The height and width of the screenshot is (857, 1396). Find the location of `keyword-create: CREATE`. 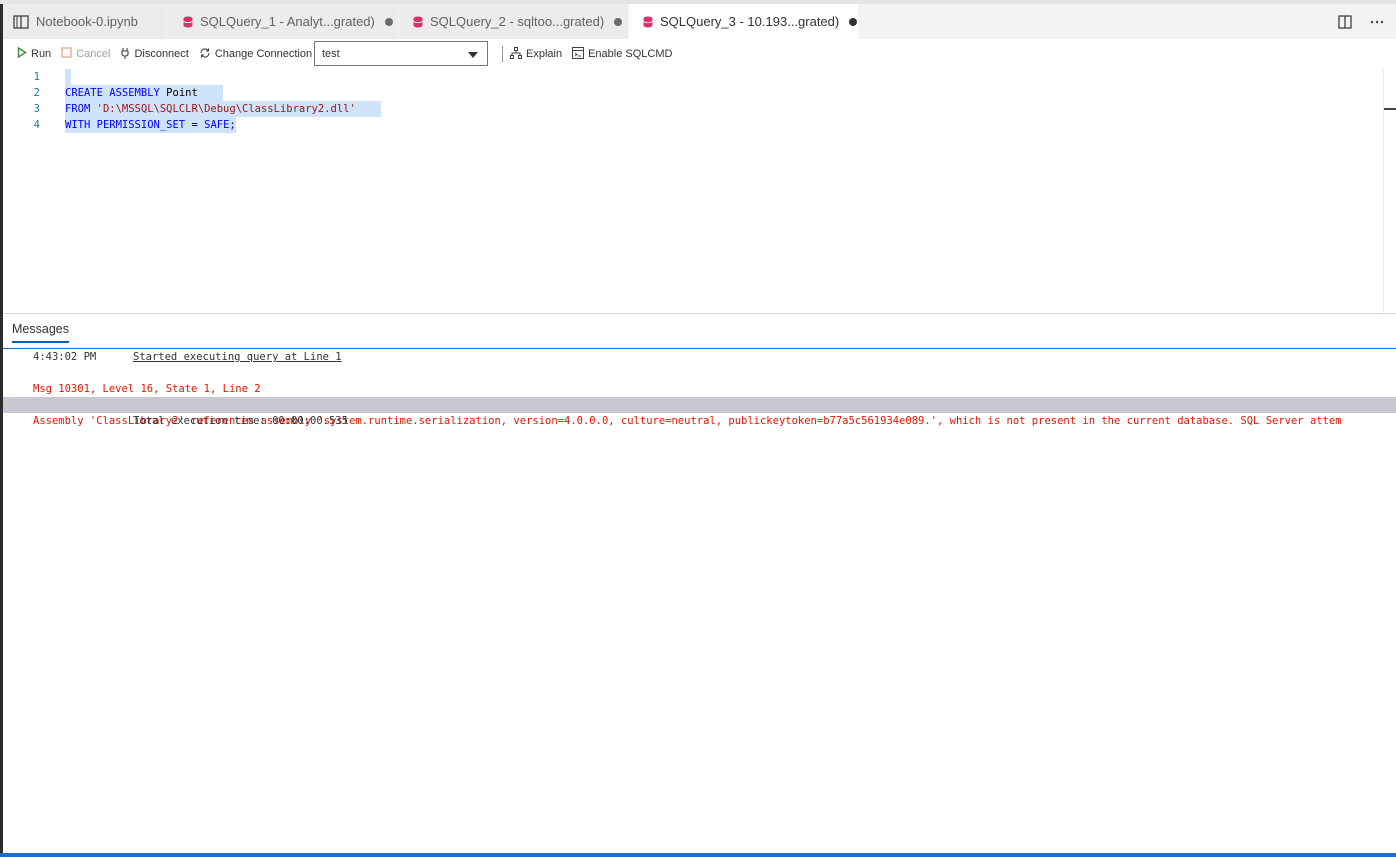

keyword-create: CREATE is located at coordinates (84, 93).